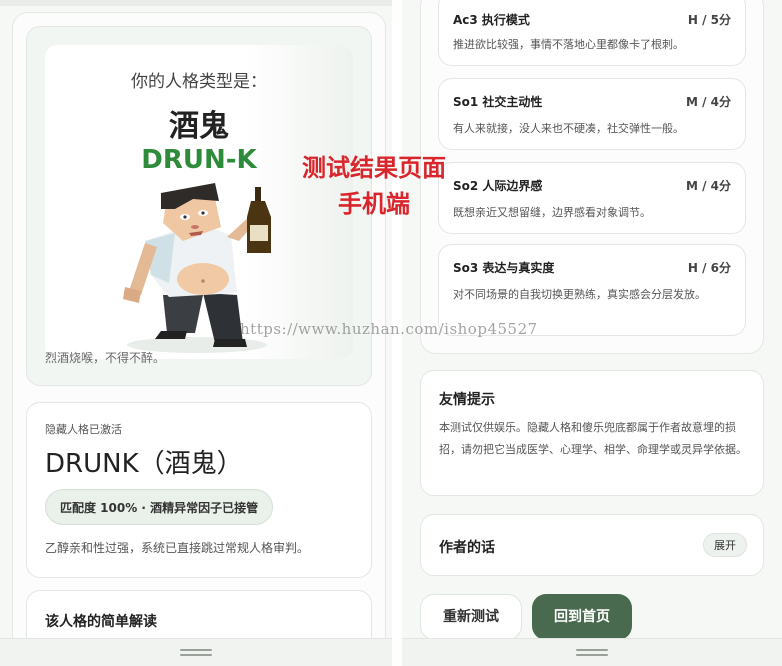 The height and width of the screenshot is (666, 782). Describe the element at coordinates (467, 400) in the screenshot. I see `tips-title: 友情提示` at that location.